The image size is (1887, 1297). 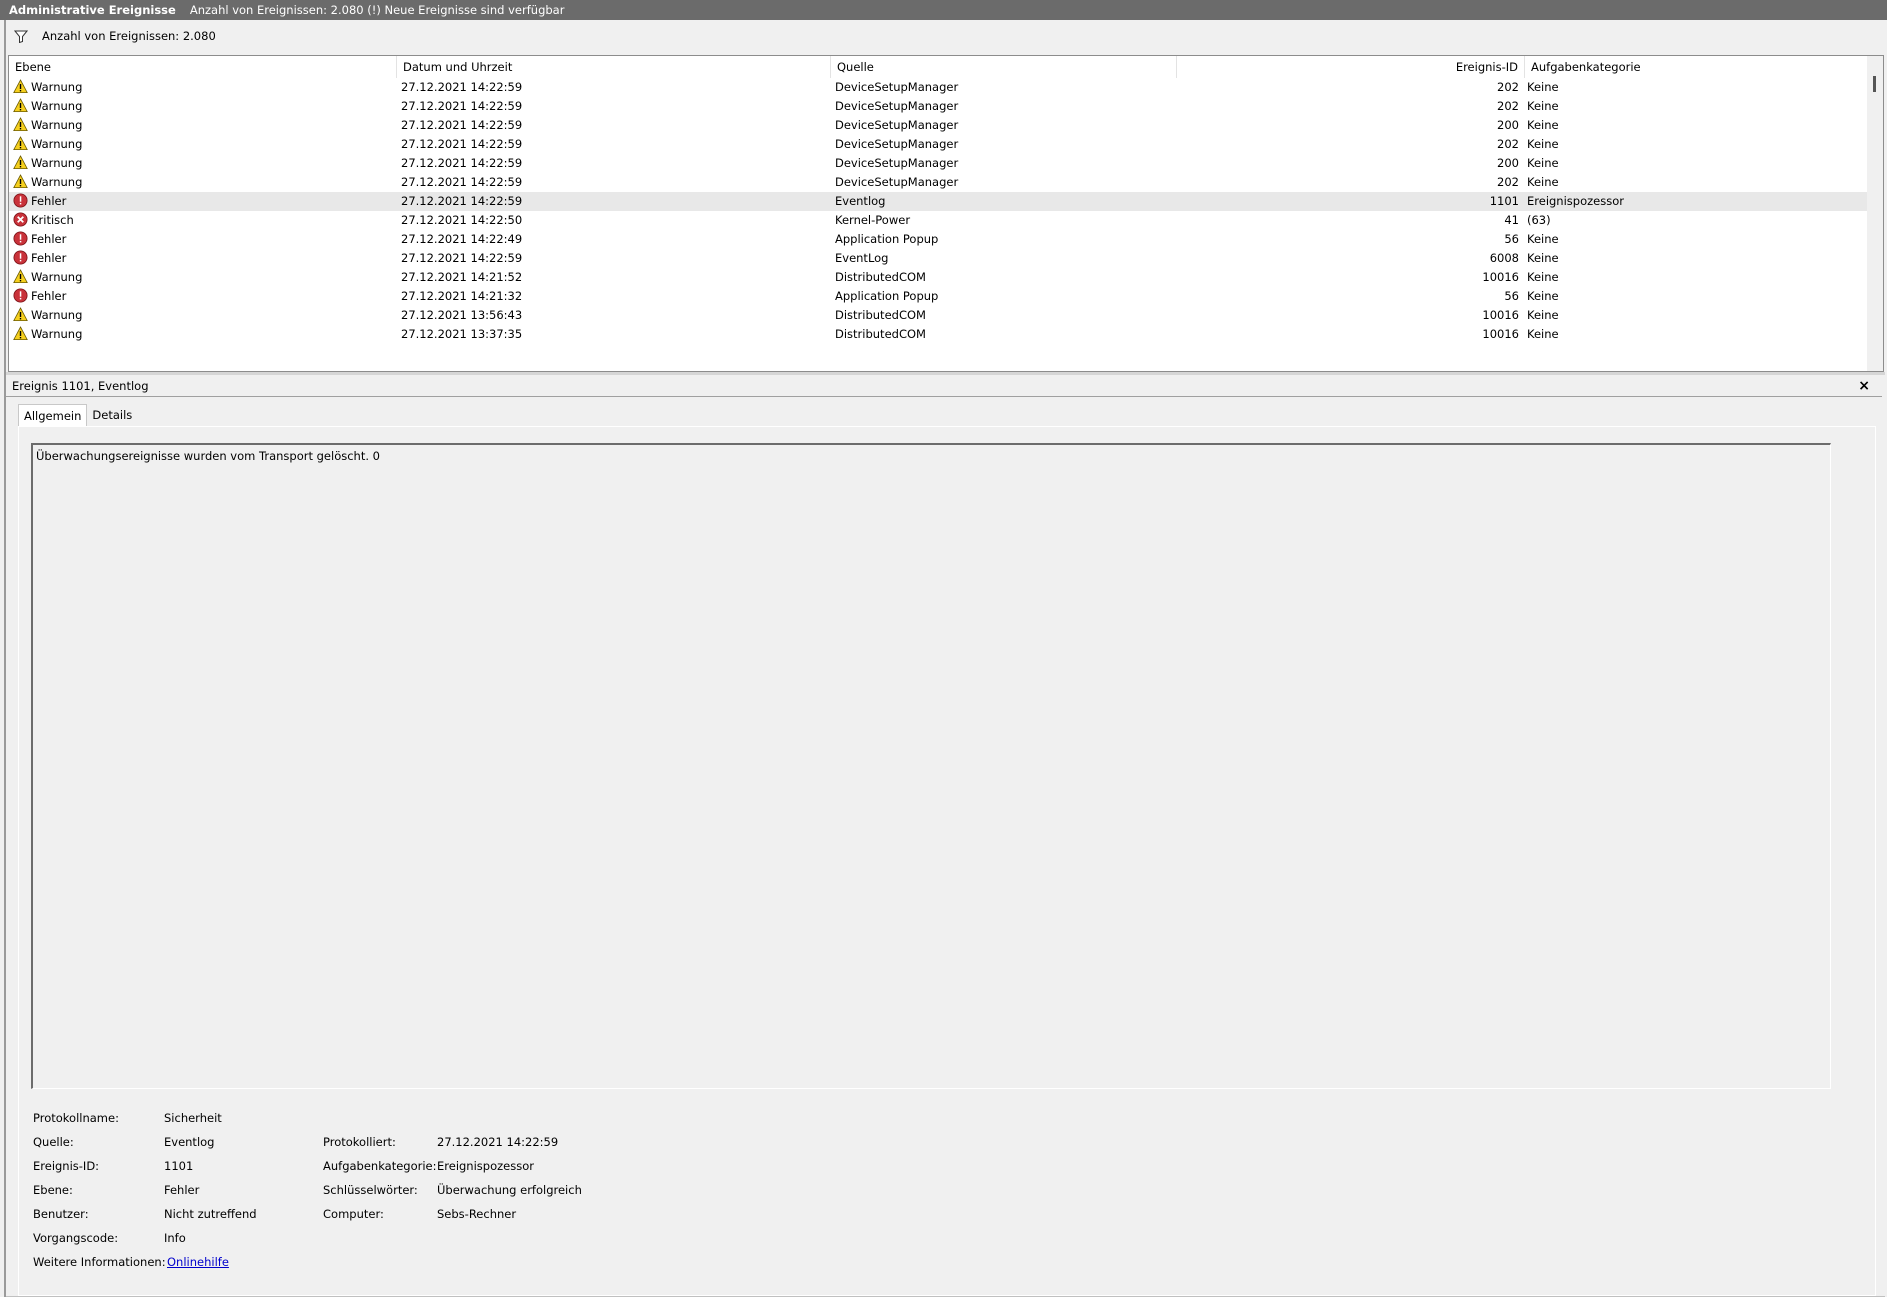 I want to click on scrollbar-thumb, so click(x=1874, y=84).